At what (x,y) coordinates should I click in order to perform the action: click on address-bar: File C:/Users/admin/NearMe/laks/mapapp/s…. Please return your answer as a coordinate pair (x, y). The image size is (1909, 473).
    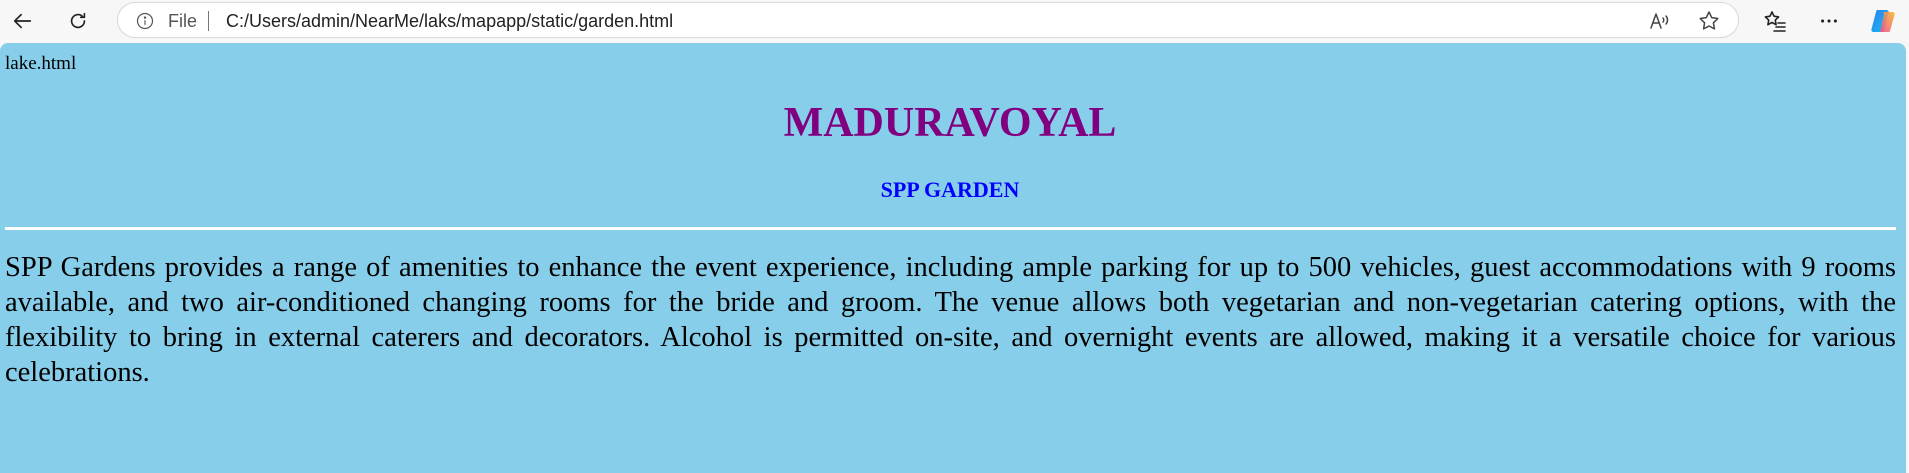
    Looking at the image, I should click on (928, 20).